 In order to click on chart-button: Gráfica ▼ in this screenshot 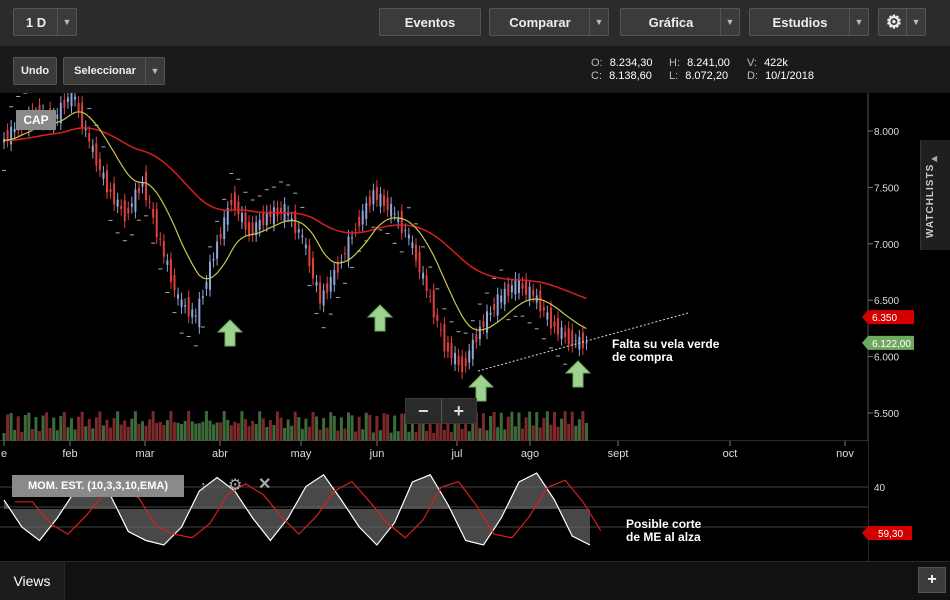, I will do `click(680, 22)`.